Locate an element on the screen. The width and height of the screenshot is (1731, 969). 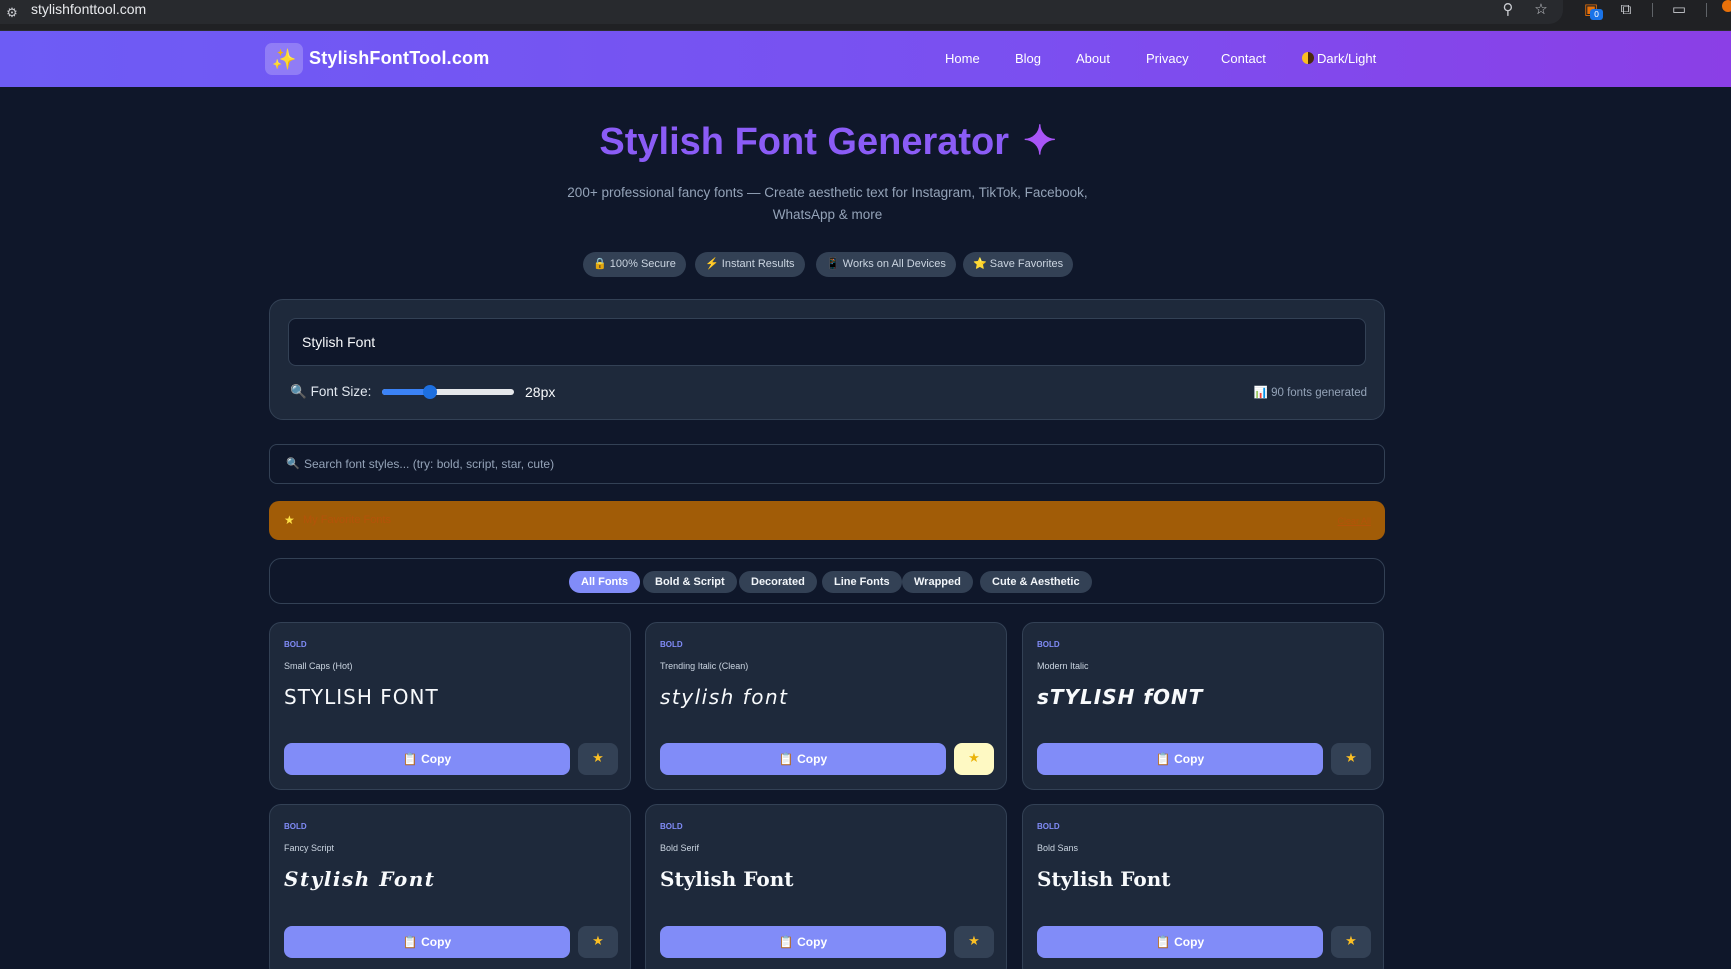
phone-icon: 📱 is located at coordinates (833, 264).